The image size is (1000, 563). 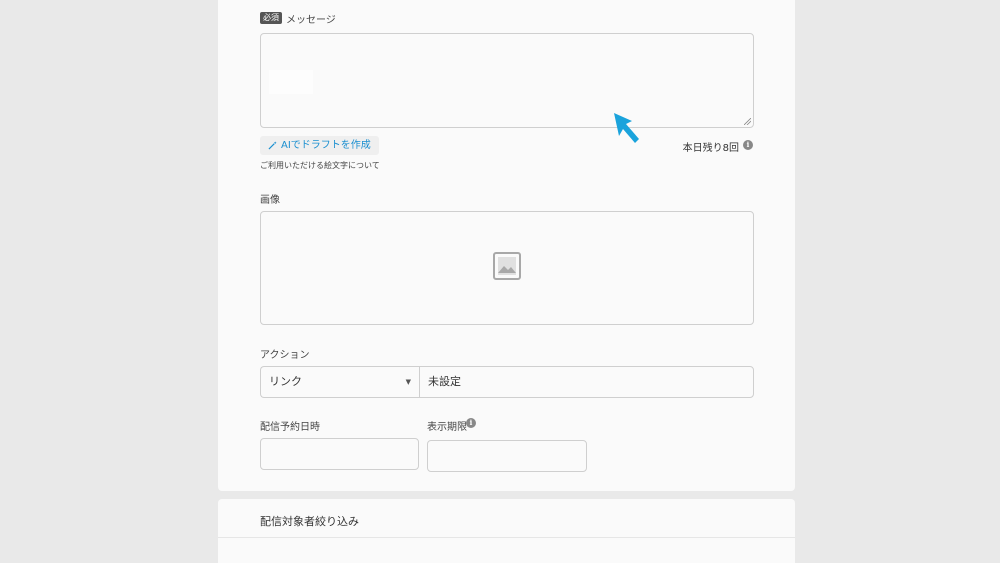 What do you see at coordinates (747, 121) in the screenshot?
I see `resize-handle-icon` at bounding box center [747, 121].